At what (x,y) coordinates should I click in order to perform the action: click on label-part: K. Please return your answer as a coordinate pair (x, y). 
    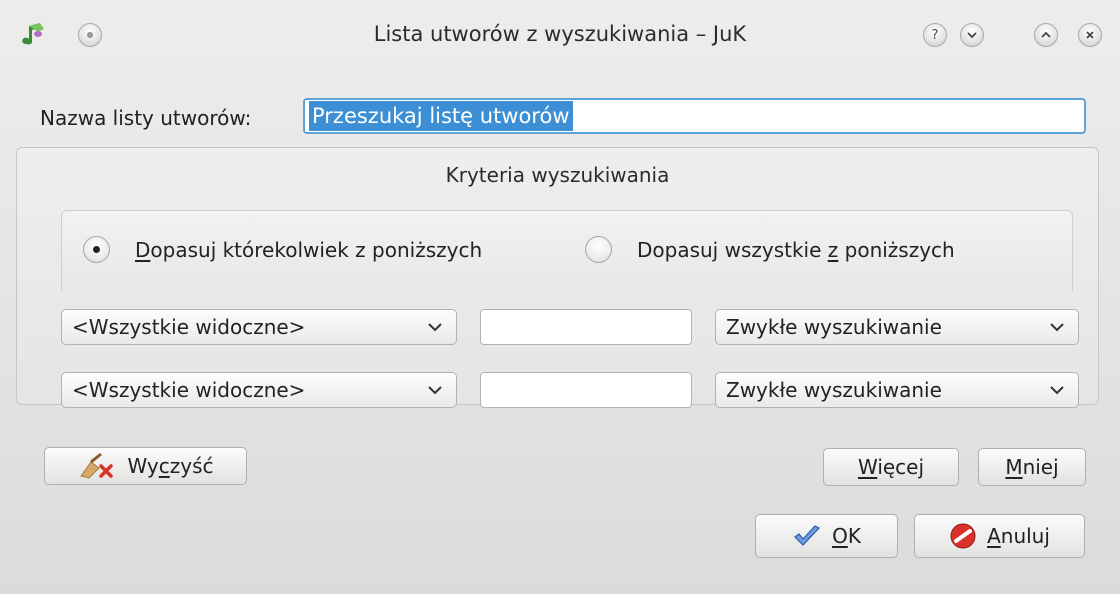
    Looking at the image, I should click on (854, 536).